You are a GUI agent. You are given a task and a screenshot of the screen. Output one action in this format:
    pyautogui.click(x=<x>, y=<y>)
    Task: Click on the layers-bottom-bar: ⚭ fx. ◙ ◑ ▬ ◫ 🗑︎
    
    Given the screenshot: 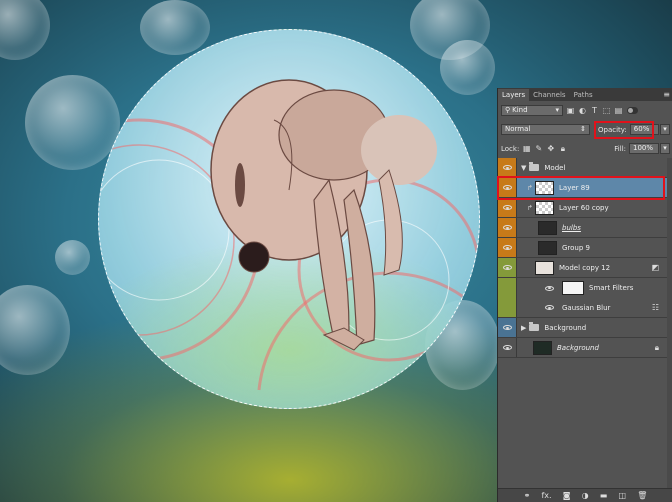 What is the action you would take?
    pyautogui.click(x=585, y=495)
    